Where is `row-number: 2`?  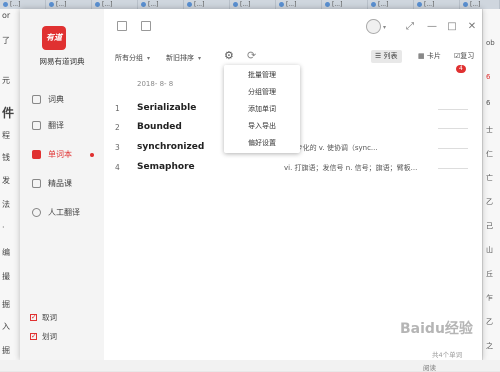 row-number: 2 is located at coordinates (117, 127).